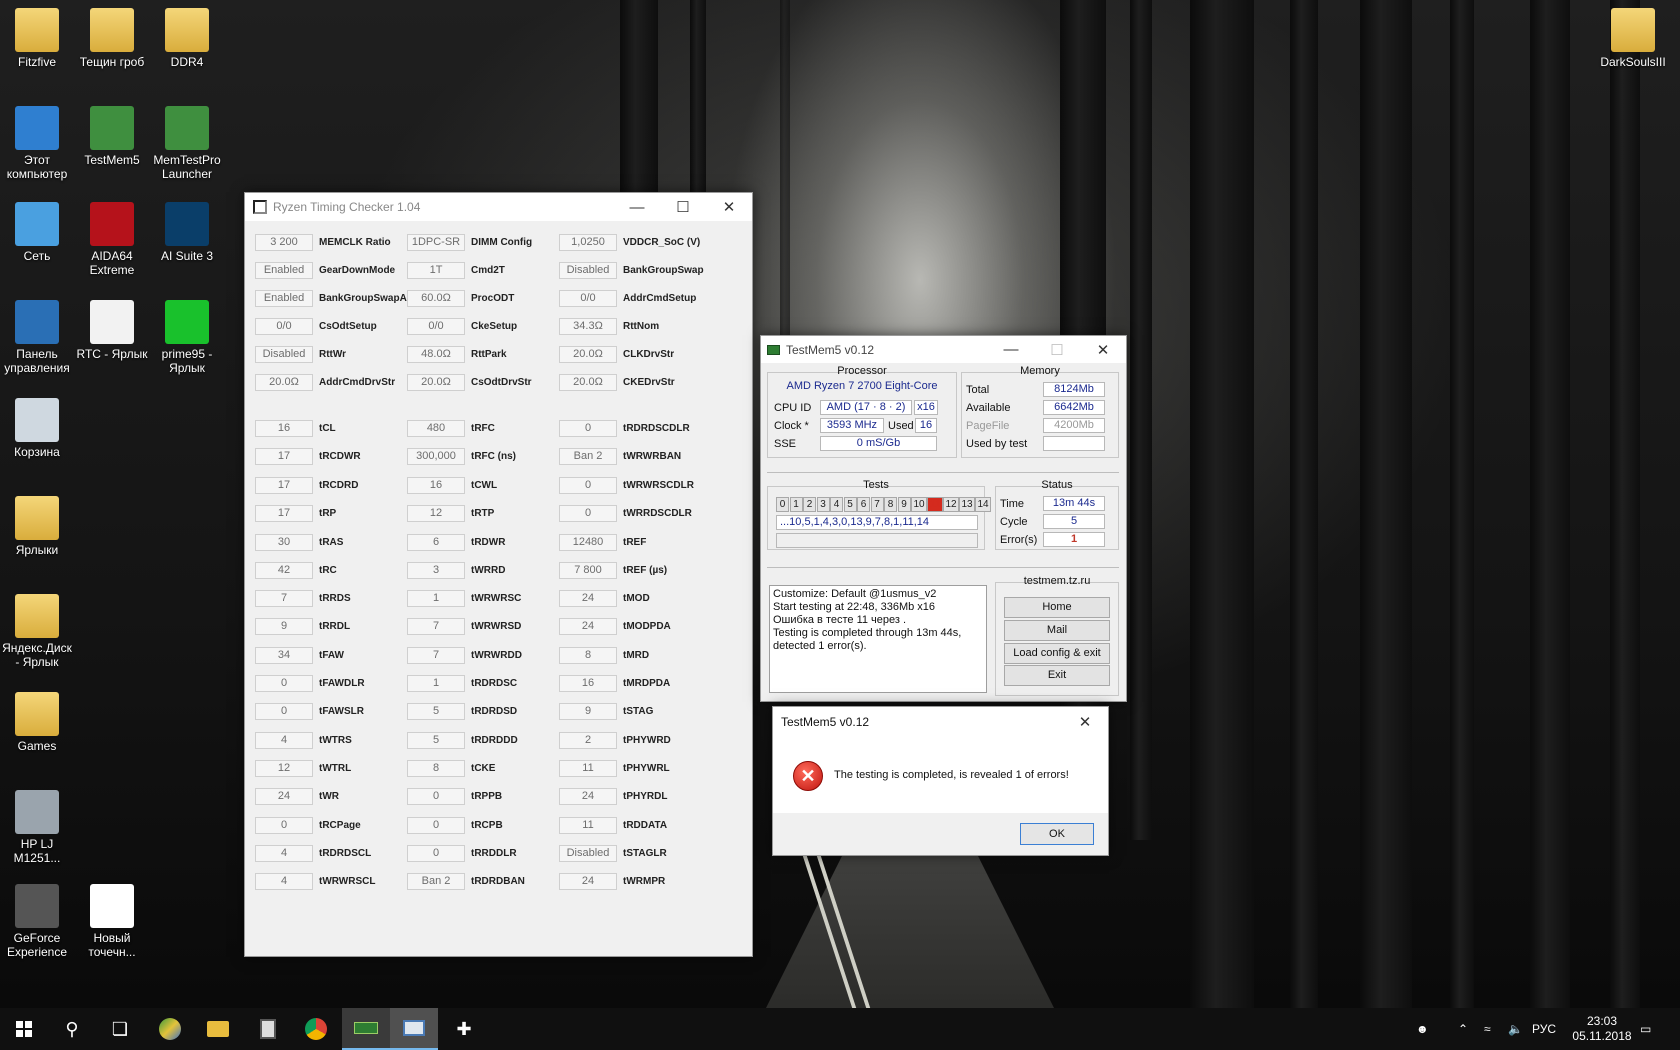 The image size is (1680, 1050). Describe the element at coordinates (187, 232) in the screenshot. I see `desktop-icon: AI Suite 3` at that location.